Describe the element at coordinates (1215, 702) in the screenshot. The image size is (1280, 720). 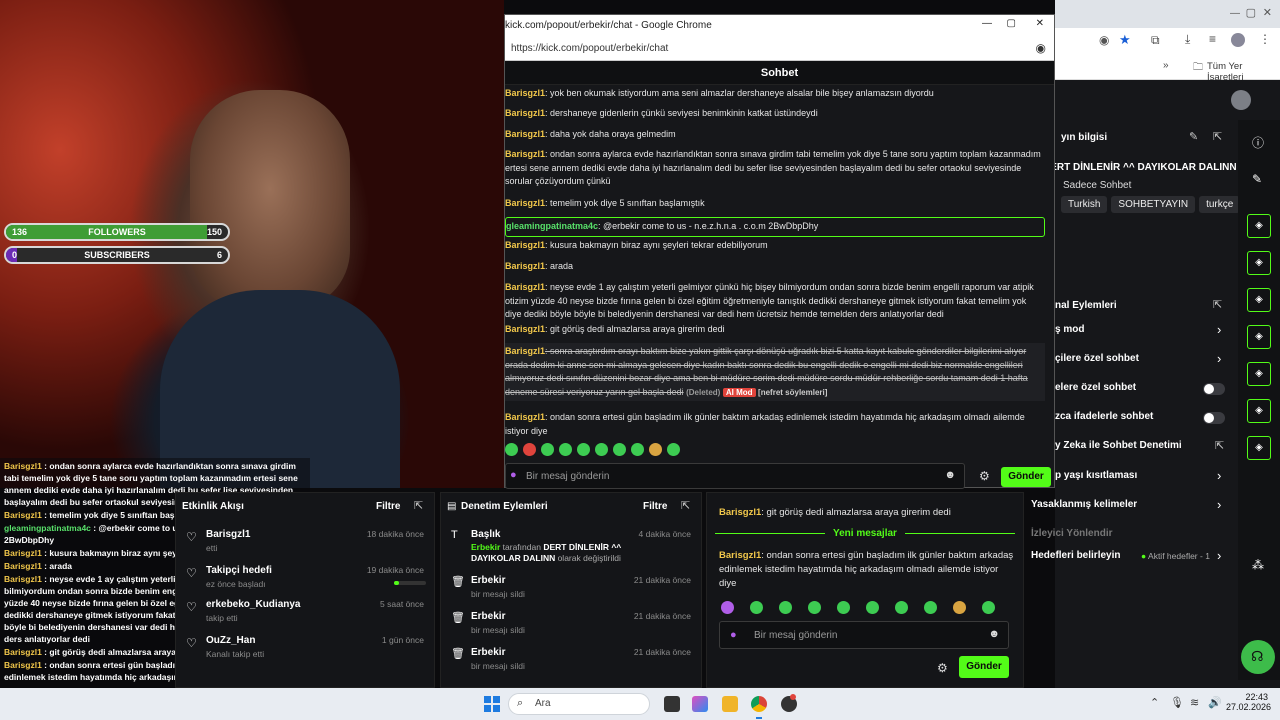
I see `volume-icon: 🔊` at that location.